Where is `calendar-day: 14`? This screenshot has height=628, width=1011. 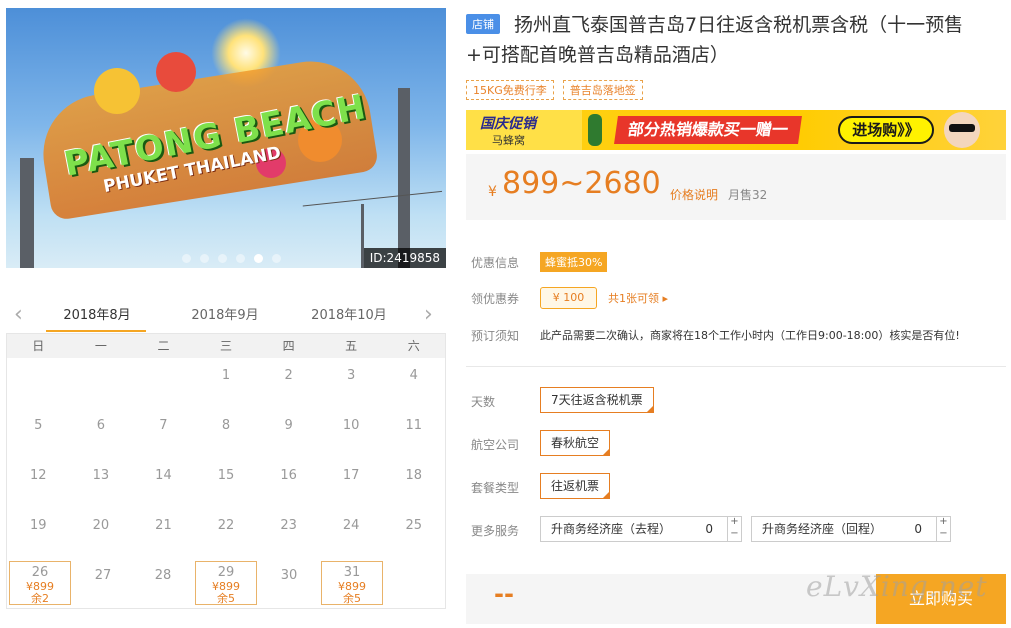 calendar-day: 14 is located at coordinates (163, 483).